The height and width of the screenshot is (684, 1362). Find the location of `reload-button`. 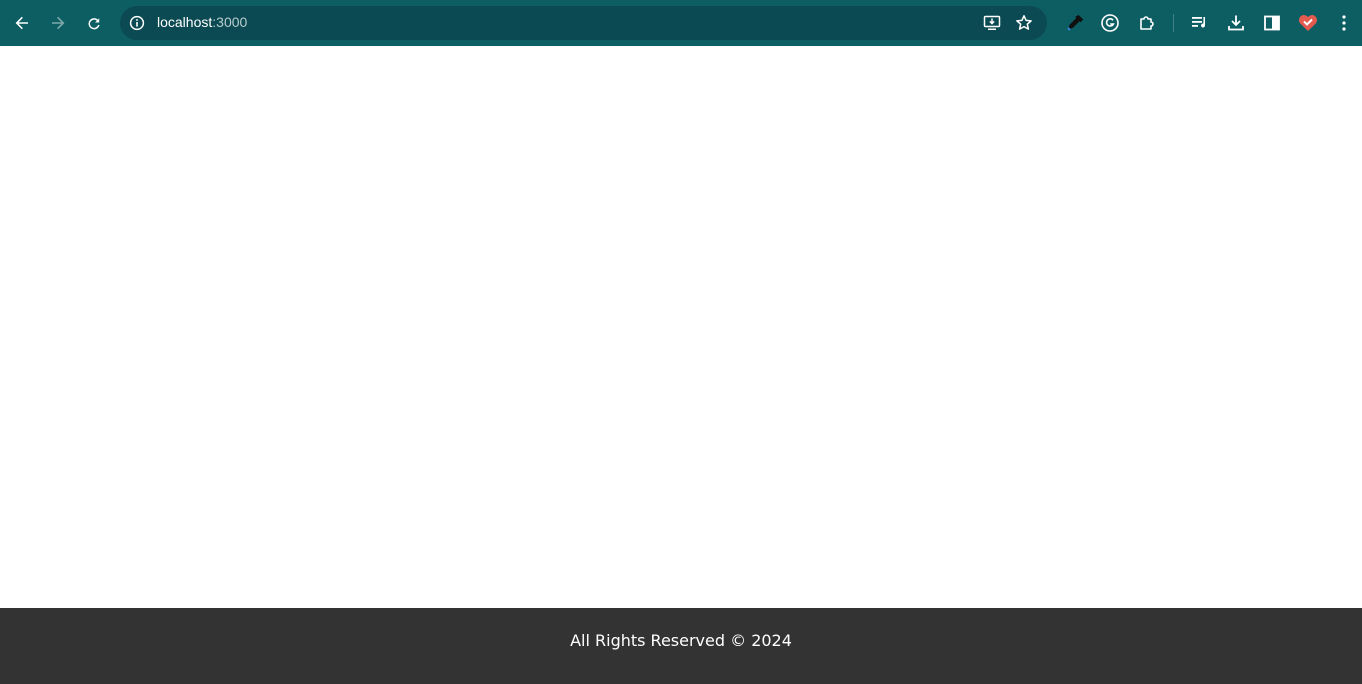

reload-button is located at coordinates (94, 23).